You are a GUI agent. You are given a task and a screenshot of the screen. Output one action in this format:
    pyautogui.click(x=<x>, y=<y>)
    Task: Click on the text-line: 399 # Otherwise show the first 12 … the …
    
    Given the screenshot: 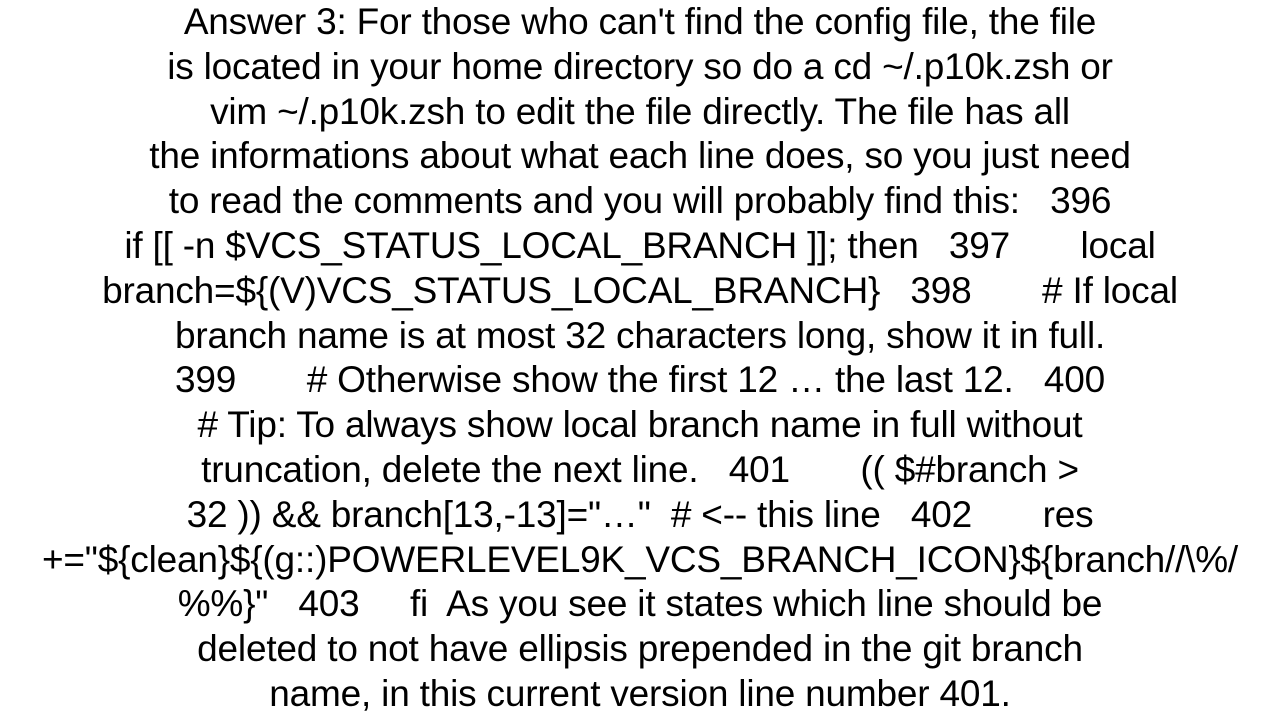 What is the action you would take?
    pyautogui.click(x=640, y=380)
    